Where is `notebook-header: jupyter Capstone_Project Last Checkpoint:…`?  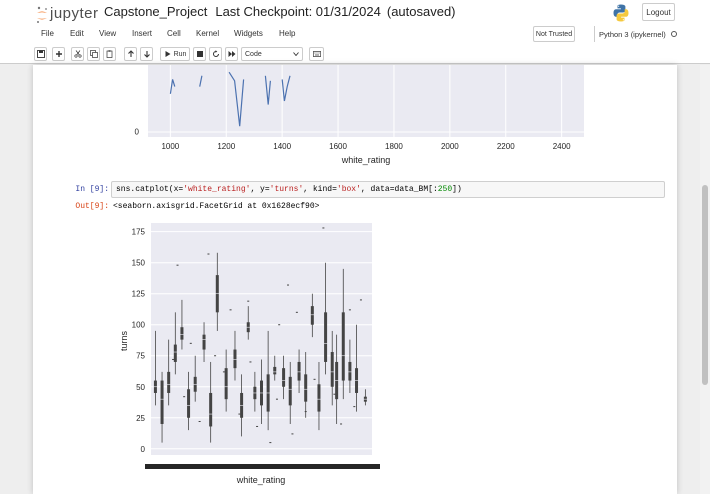
notebook-header: jupyter Capstone_Project Last Checkpoint:… is located at coordinates (355, 22).